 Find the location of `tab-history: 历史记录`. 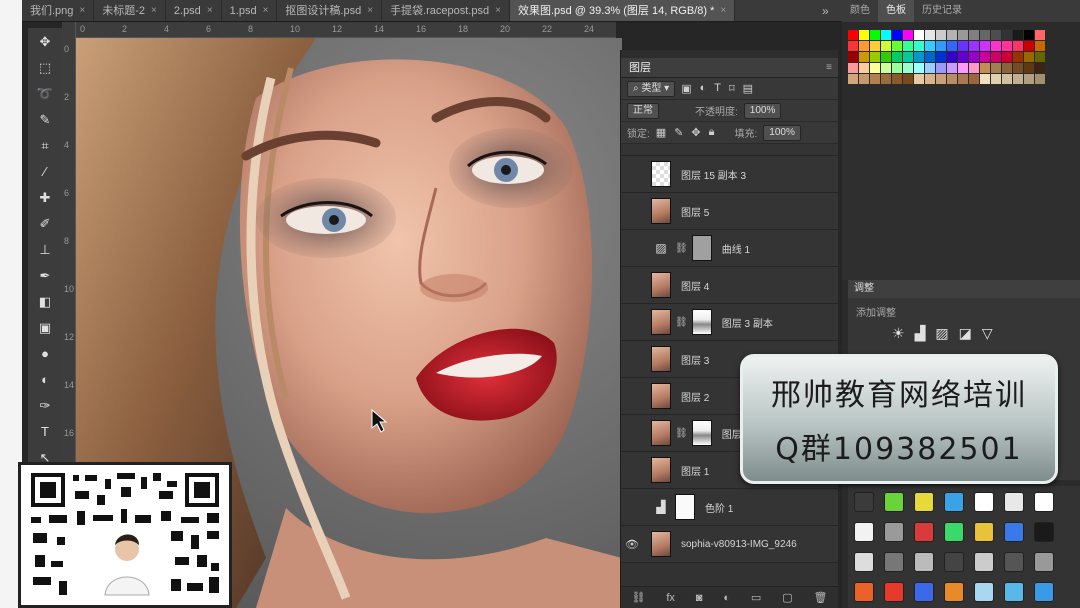

tab-history: 历史记录 is located at coordinates (942, 11).